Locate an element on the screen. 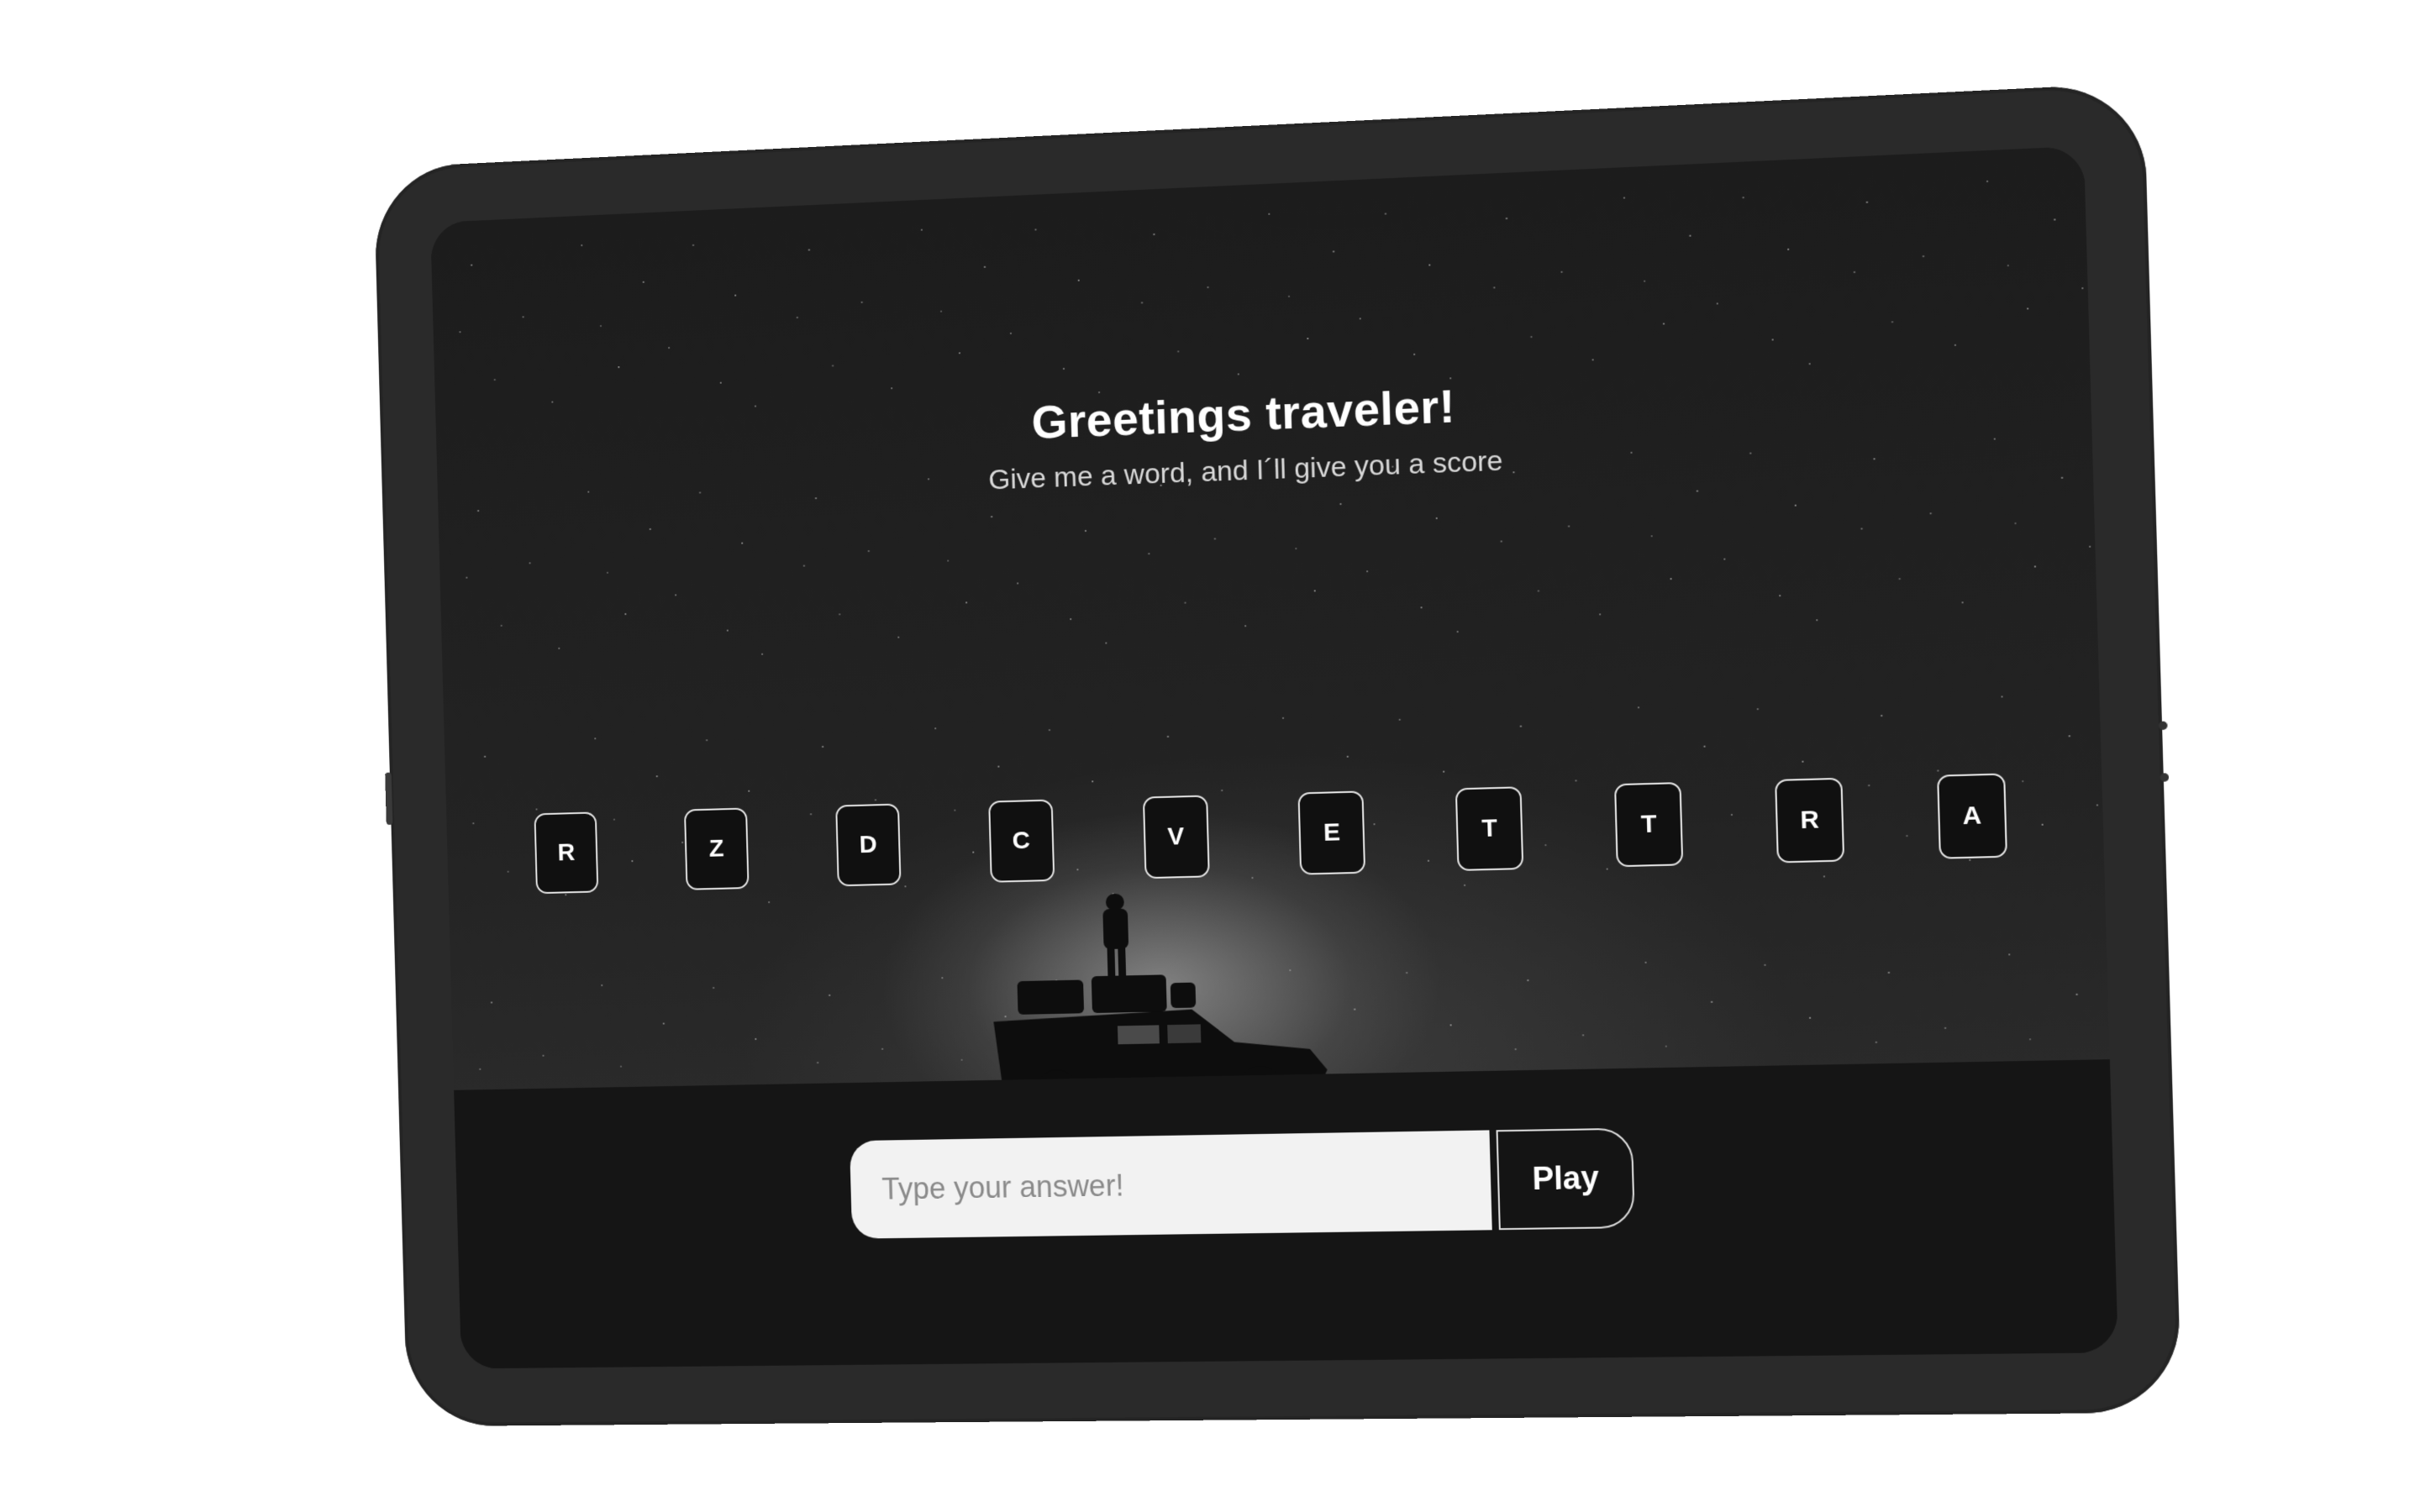 The image size is (2420, 1512). play-button: Play is located at coordinates (1566, 1179).